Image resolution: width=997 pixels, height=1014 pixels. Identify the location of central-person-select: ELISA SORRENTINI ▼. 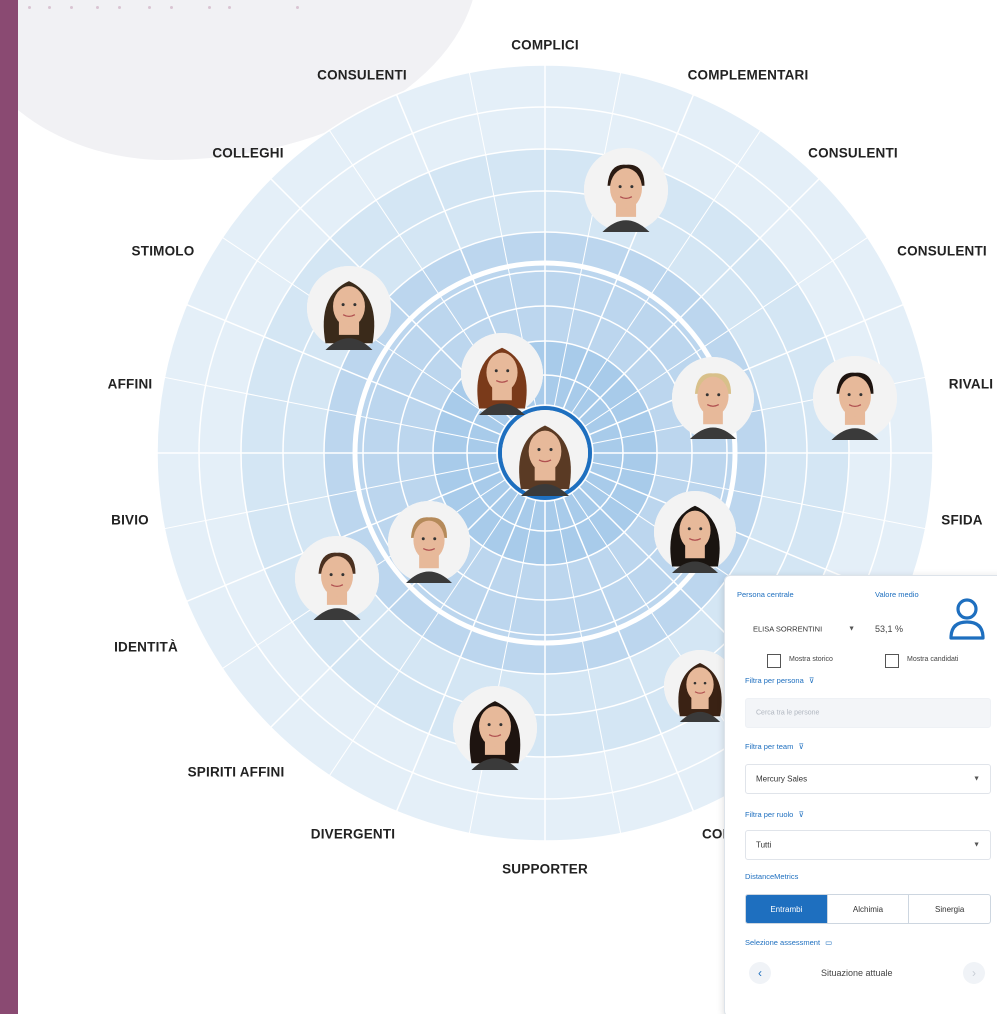
(801, 629).